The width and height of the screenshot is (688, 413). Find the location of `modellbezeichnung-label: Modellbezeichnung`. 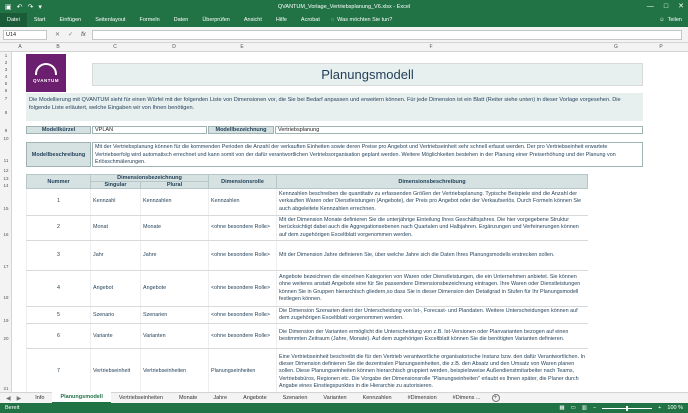

modellbezeichnung-label: Modellbezeichnung is located at coordinates (241, 130).